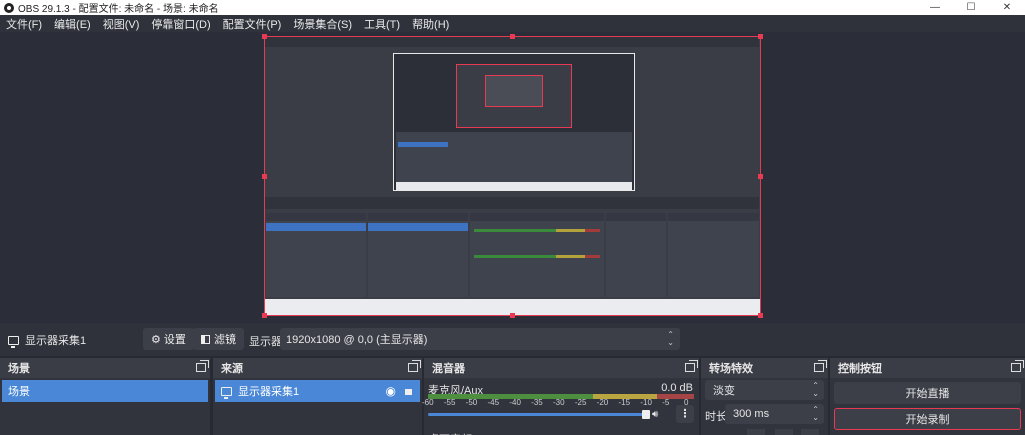 Image resolution: width=1025 pixels, height=435 pixels. What do you see at coordinates (174, 340) in the screenshot?
I see `settings-label: 设置` at bounding box center [174, 340].